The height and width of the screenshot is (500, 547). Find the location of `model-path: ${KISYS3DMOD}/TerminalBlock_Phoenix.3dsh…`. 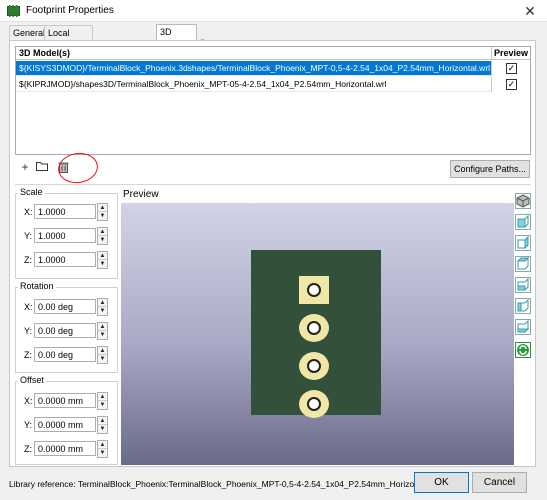

model-path: ${KISYS3DMOD}/TerminalBlock_Phoenix.3dsh… is located at coordinates (254, 68).